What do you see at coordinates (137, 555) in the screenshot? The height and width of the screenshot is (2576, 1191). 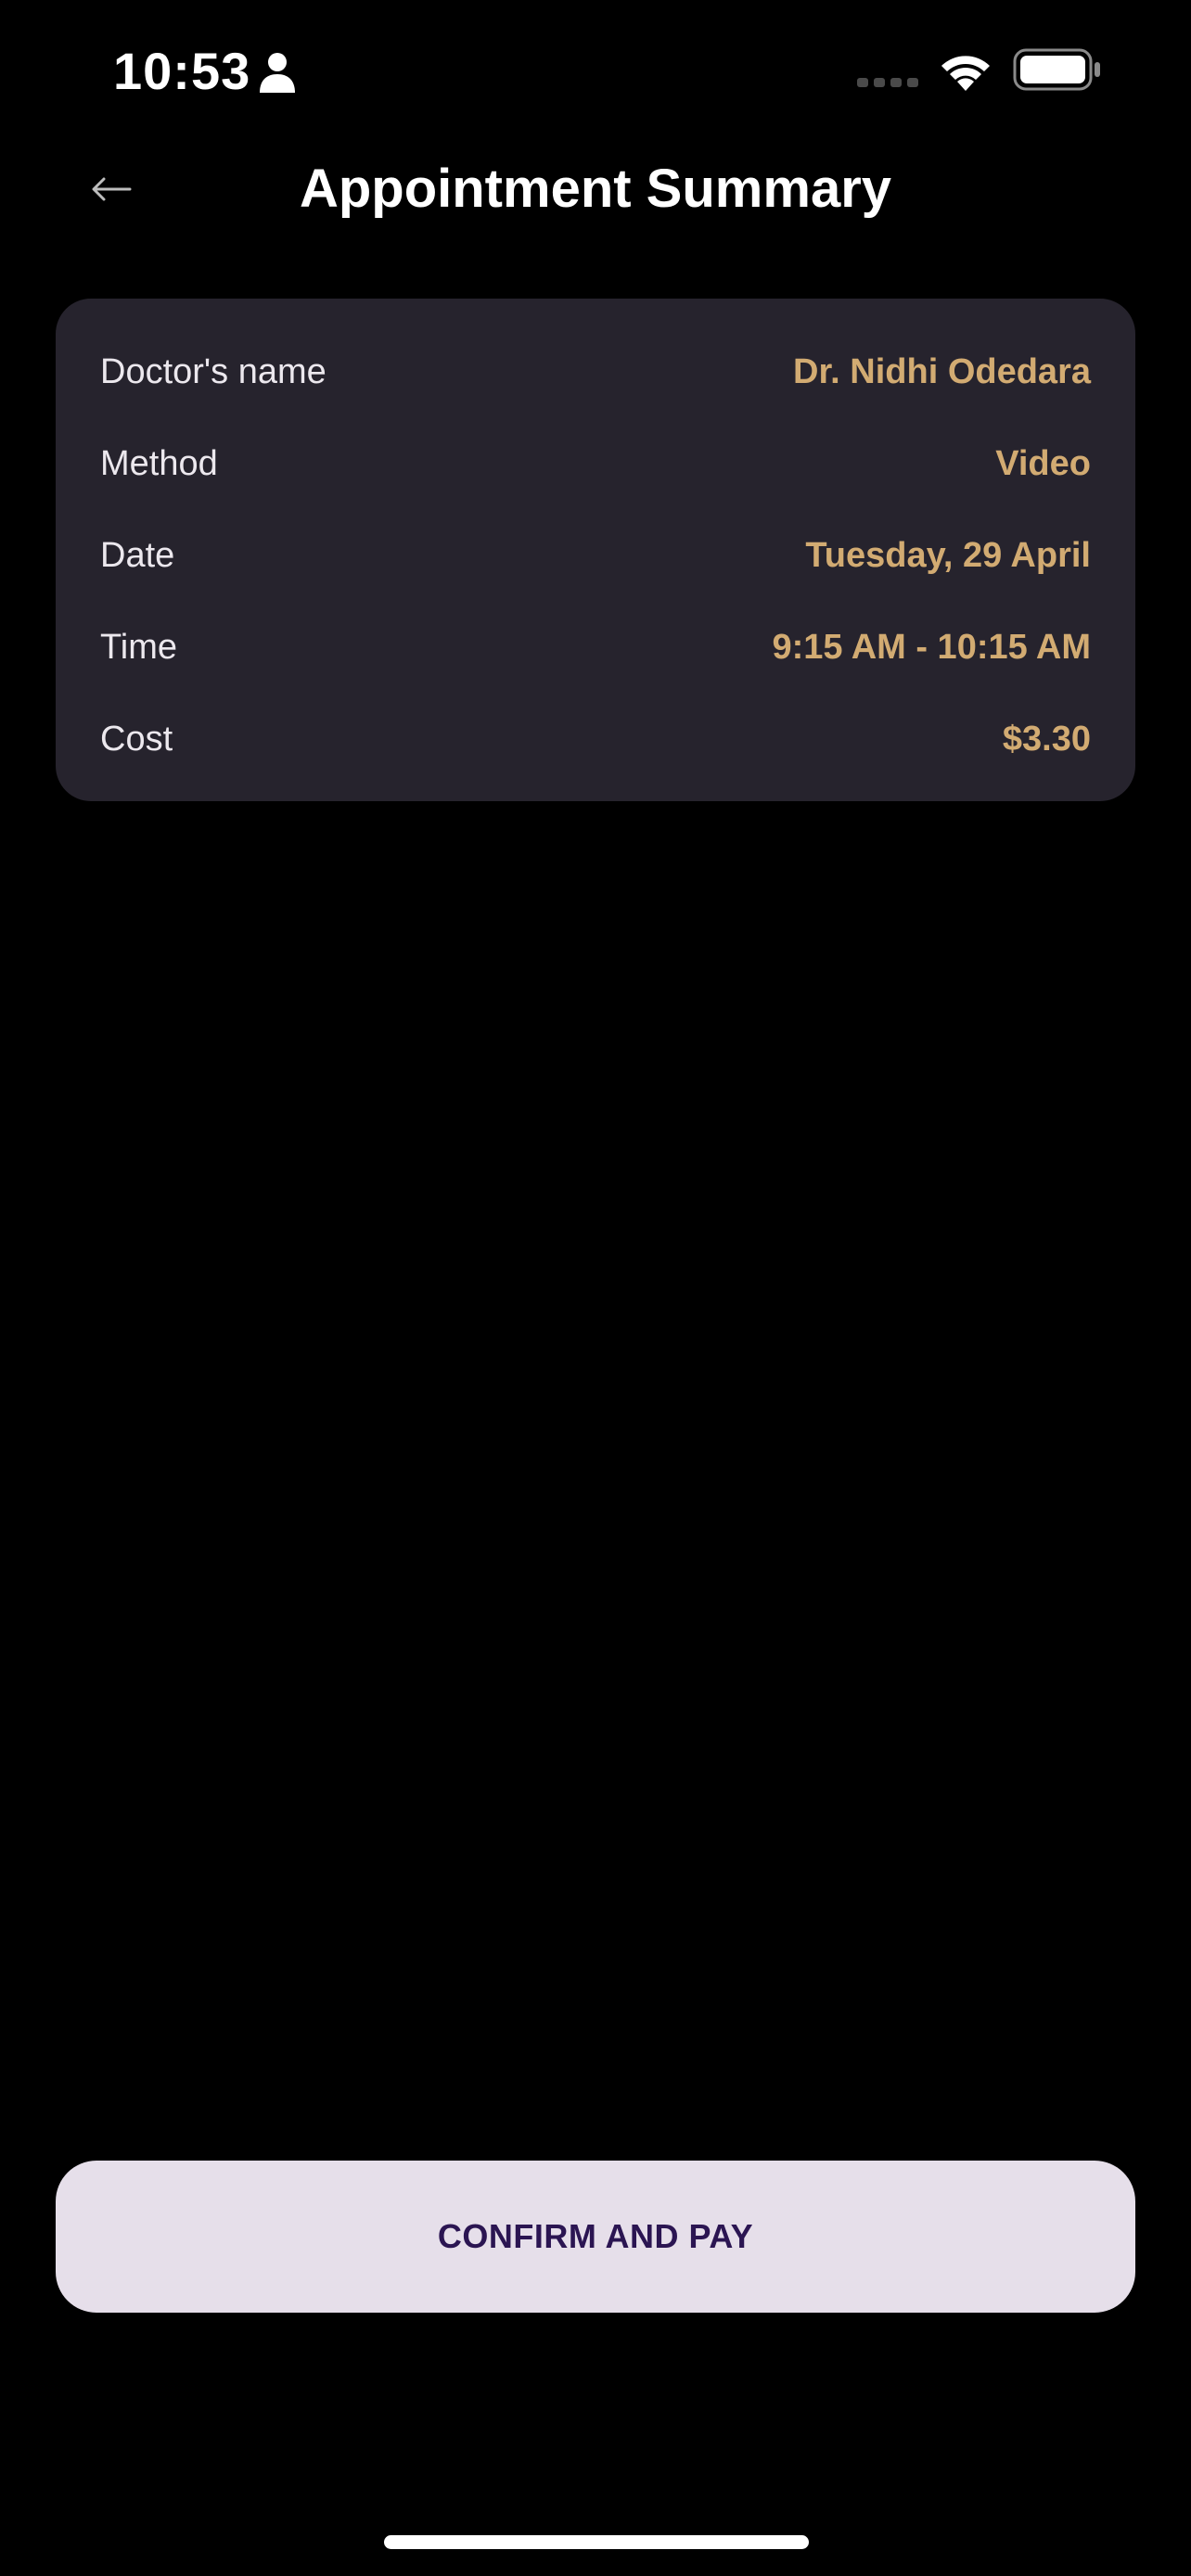 I see `date-label: Date` at bounding box center [137, 555].